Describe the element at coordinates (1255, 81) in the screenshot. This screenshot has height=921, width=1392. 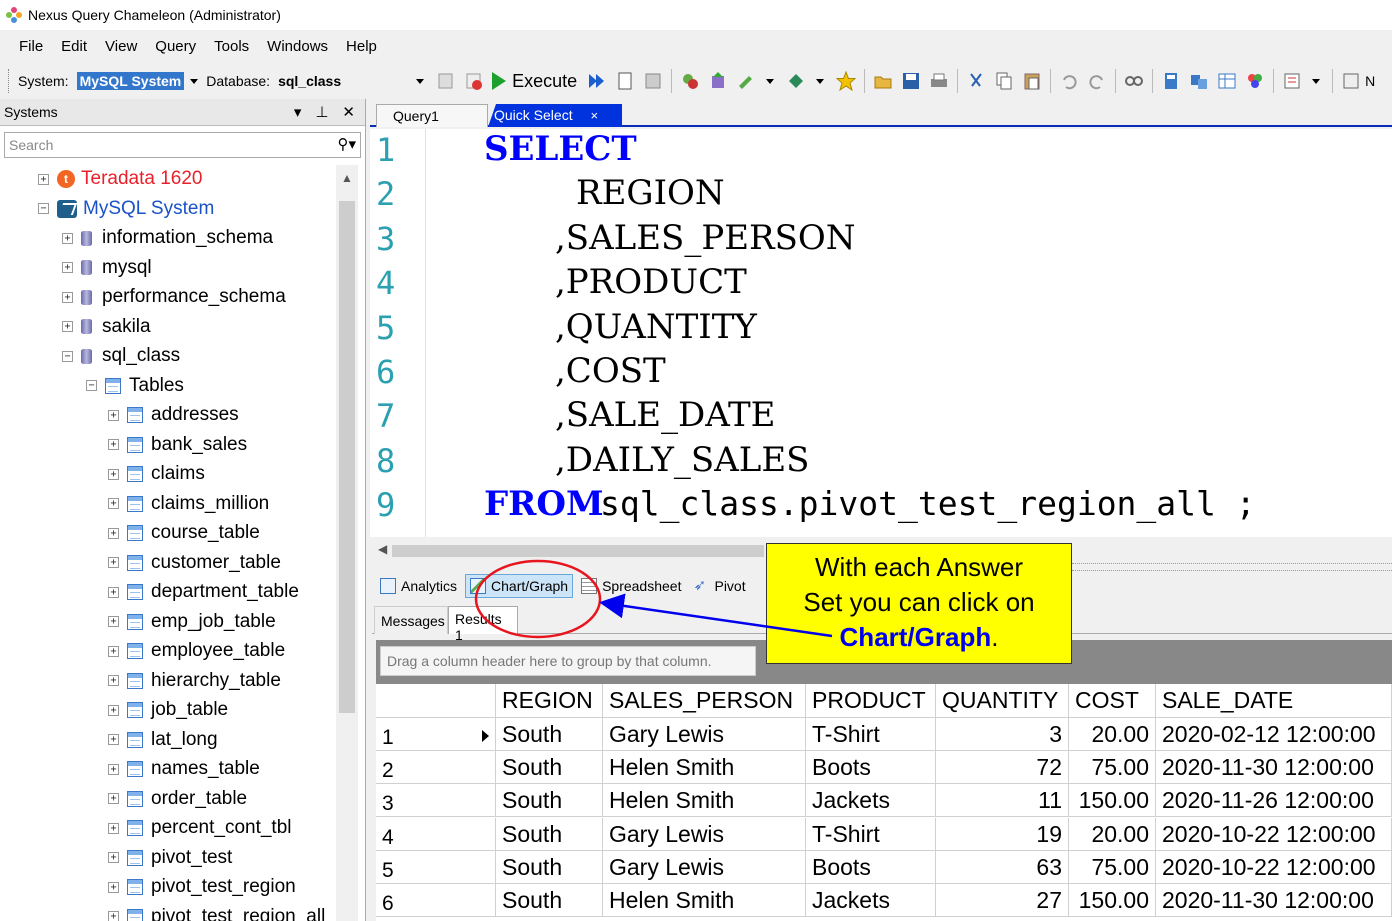
I see `color-palette-icon` at that location.